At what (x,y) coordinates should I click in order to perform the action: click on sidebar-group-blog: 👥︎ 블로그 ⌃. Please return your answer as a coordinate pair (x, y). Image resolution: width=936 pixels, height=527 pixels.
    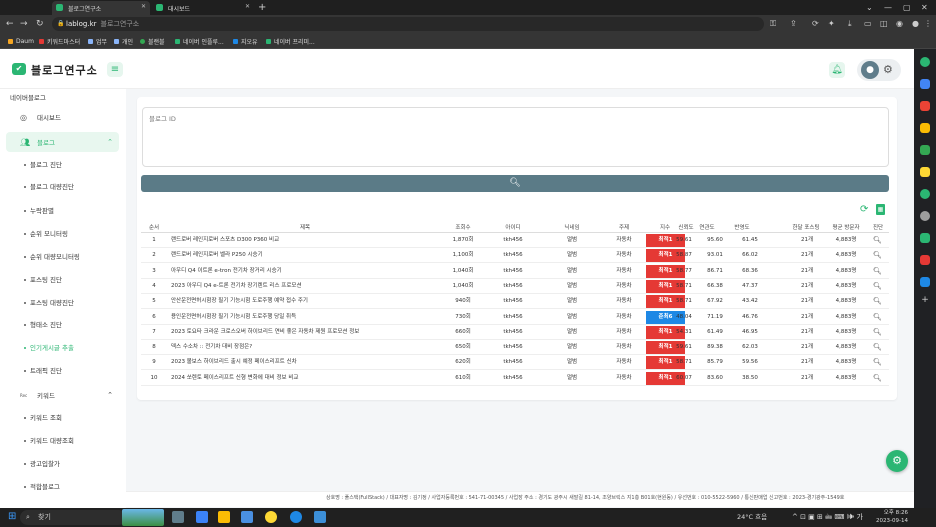
    Looking at the image, I should click on (62, 142).